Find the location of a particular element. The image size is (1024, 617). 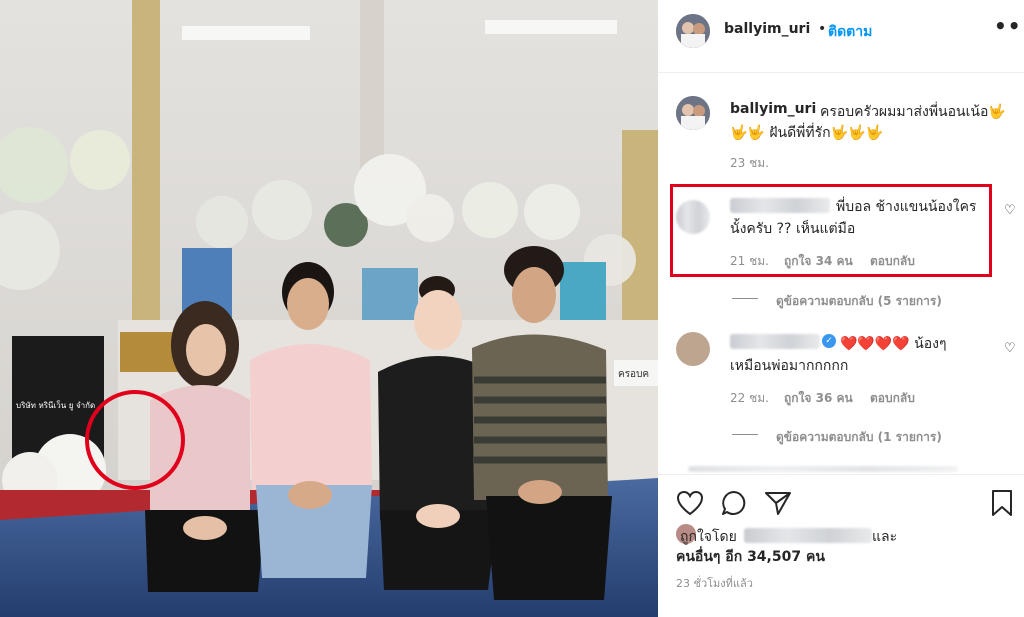

comment-partial is located at coordinates (823, 469).